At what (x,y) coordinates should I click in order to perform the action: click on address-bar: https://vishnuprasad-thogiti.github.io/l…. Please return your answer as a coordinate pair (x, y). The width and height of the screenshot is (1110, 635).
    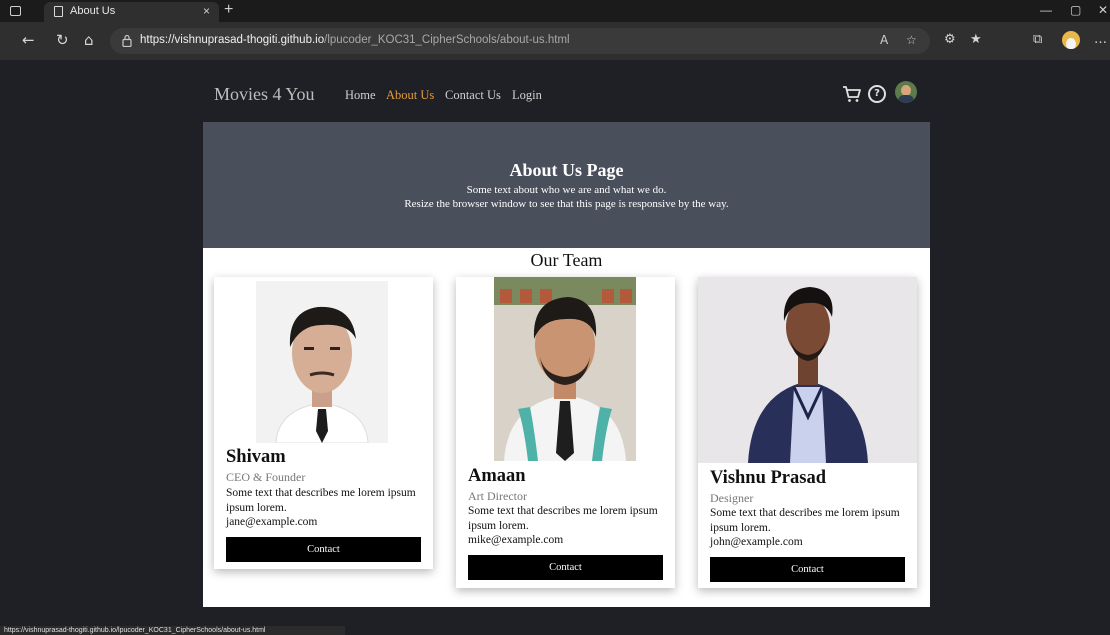
    Looking at the image, I should click on (520, 41).